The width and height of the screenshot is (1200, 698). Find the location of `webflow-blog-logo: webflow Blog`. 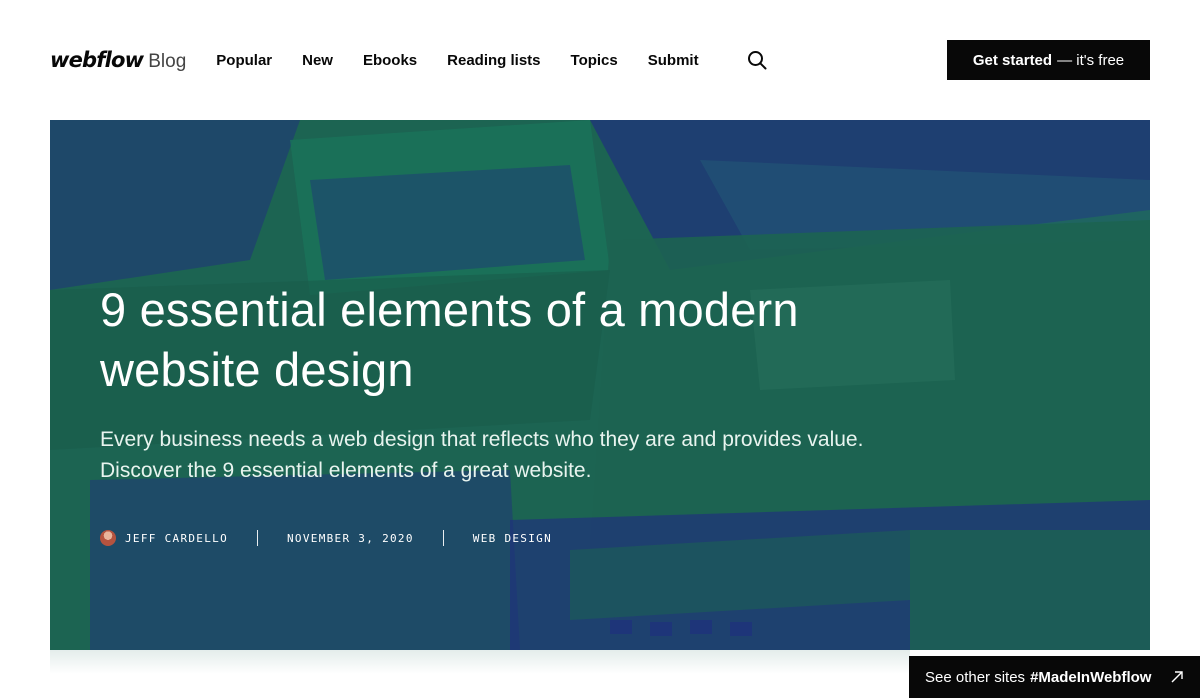

webflow-blog-logo: webflow Blog is located at coordinates (118, 60).